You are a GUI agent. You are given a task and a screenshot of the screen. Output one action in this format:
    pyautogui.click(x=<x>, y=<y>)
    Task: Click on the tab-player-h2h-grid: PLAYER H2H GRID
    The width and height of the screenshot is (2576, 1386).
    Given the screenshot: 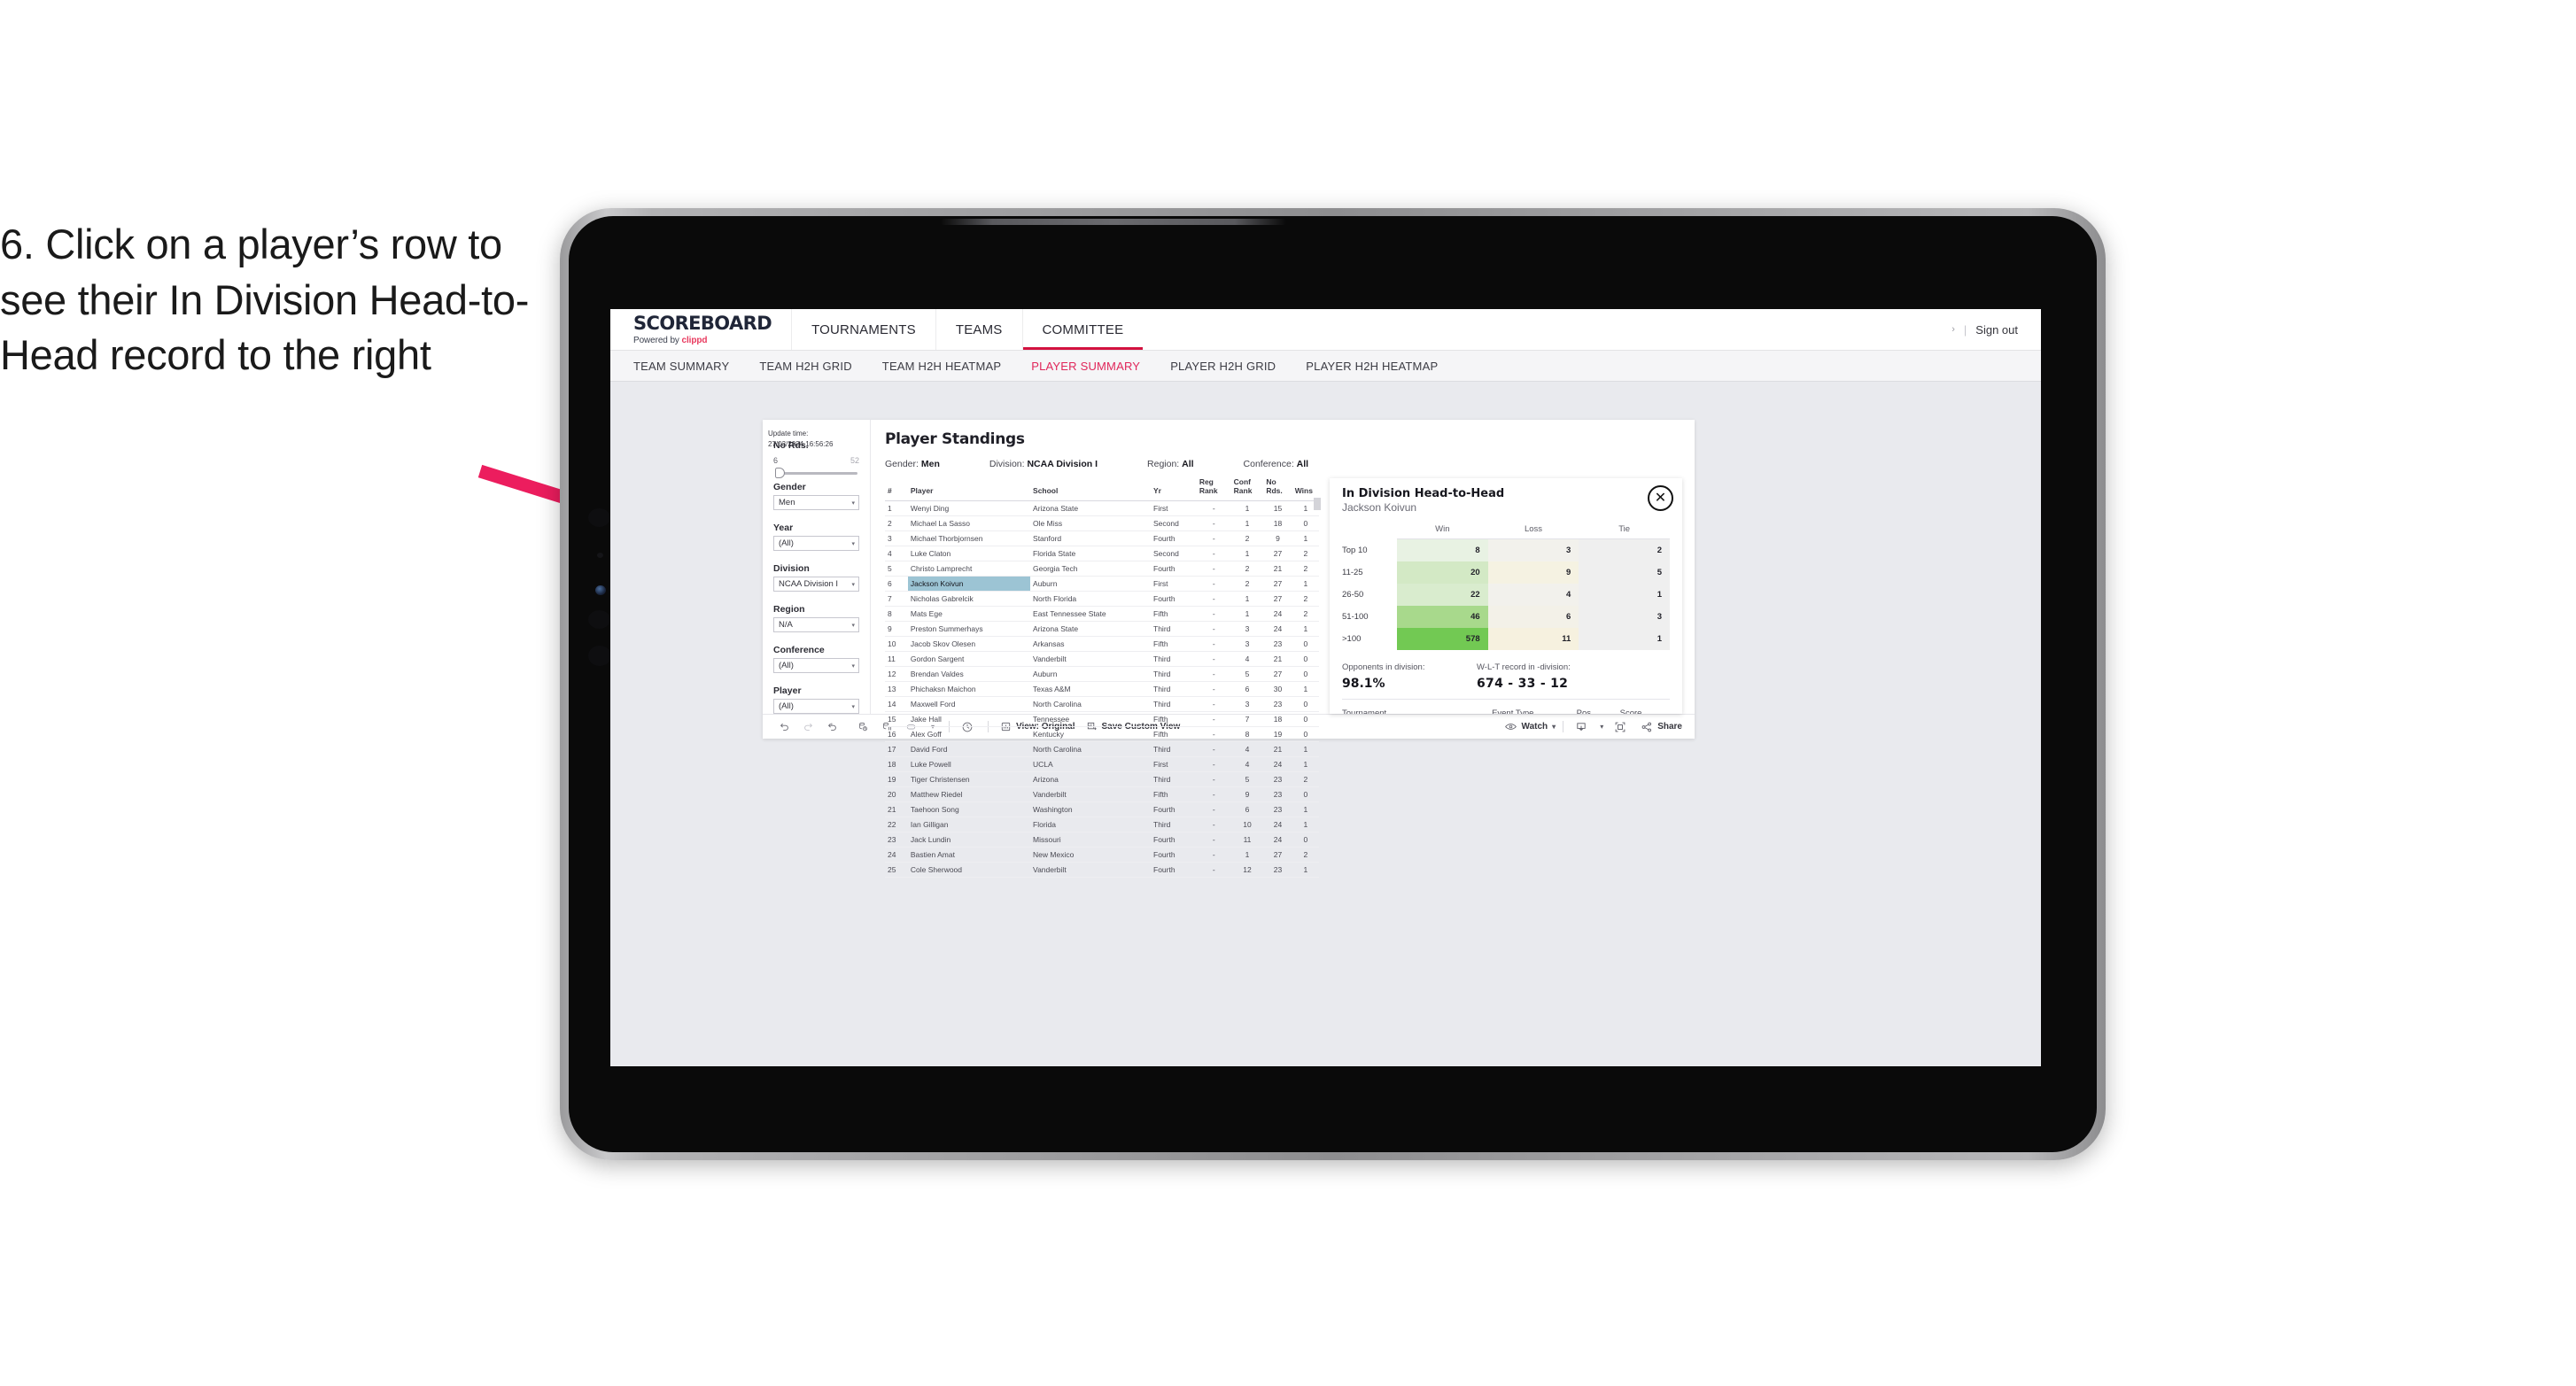 What is the action you would take?
    pyautogui.click(x=1231, y=367)
    